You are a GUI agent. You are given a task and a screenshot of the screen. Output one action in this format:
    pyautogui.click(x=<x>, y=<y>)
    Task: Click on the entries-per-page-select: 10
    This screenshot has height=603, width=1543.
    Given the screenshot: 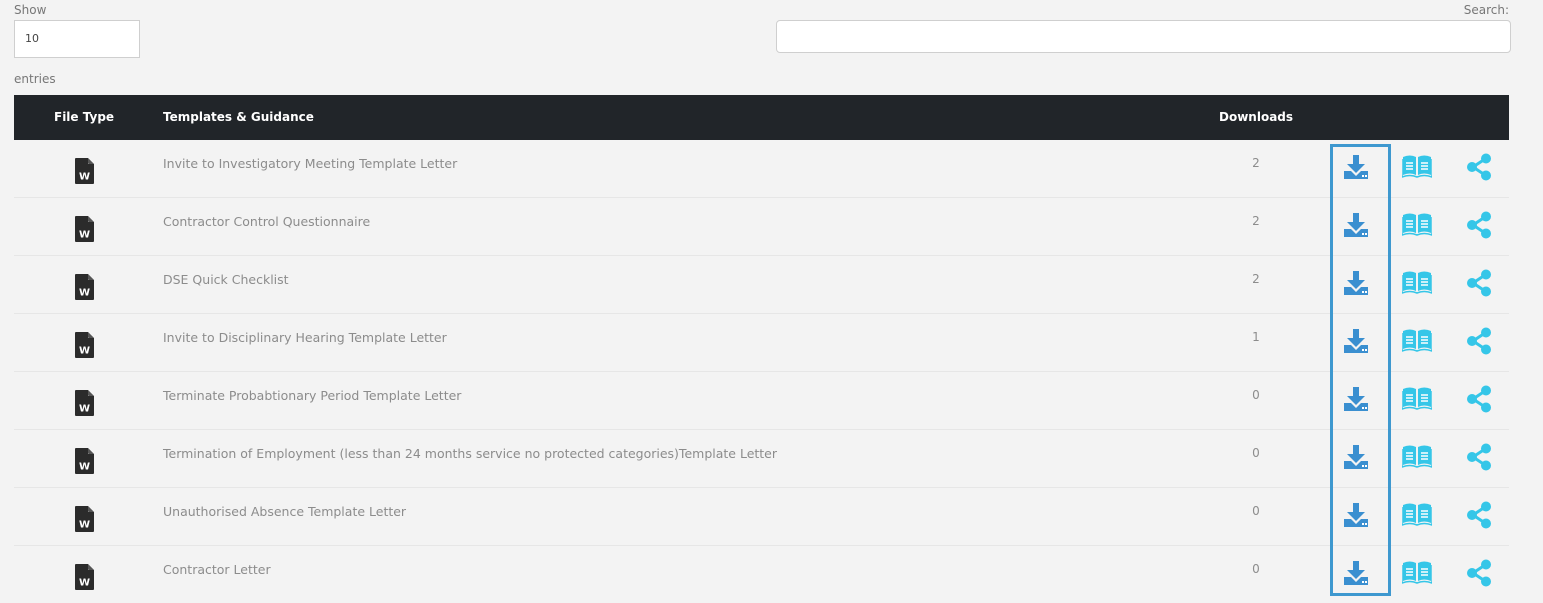 What is the action you would take?
    pyautogui.click(x=77, y=39)
    